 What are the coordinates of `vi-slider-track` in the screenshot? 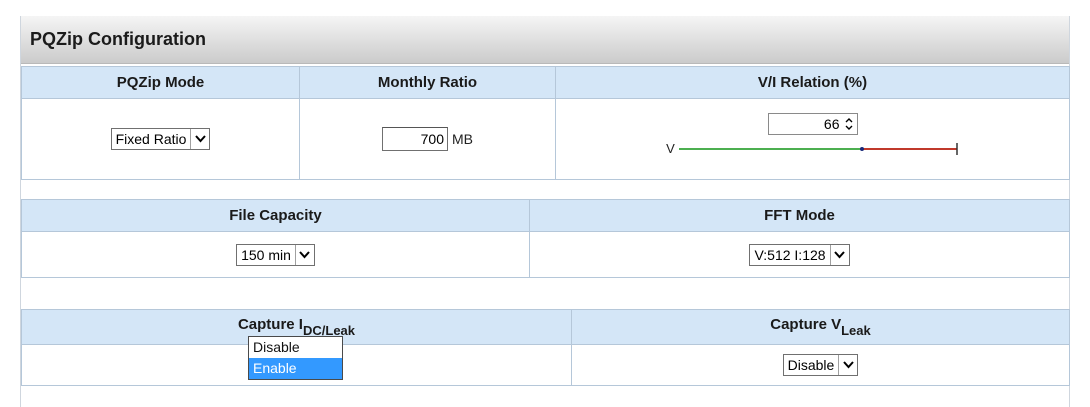 It's located at (818, 149).